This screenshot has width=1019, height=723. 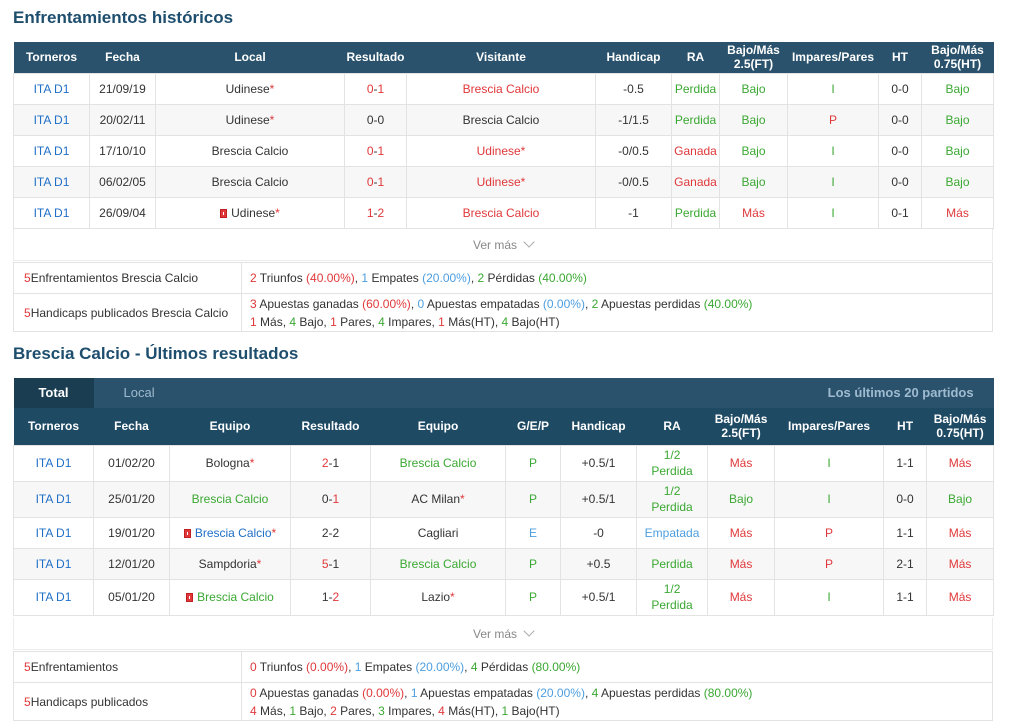 What do you see at coordinates (330, 532) in the screenshot?
I see `result: 2-2` at bounding box center [330, 532].